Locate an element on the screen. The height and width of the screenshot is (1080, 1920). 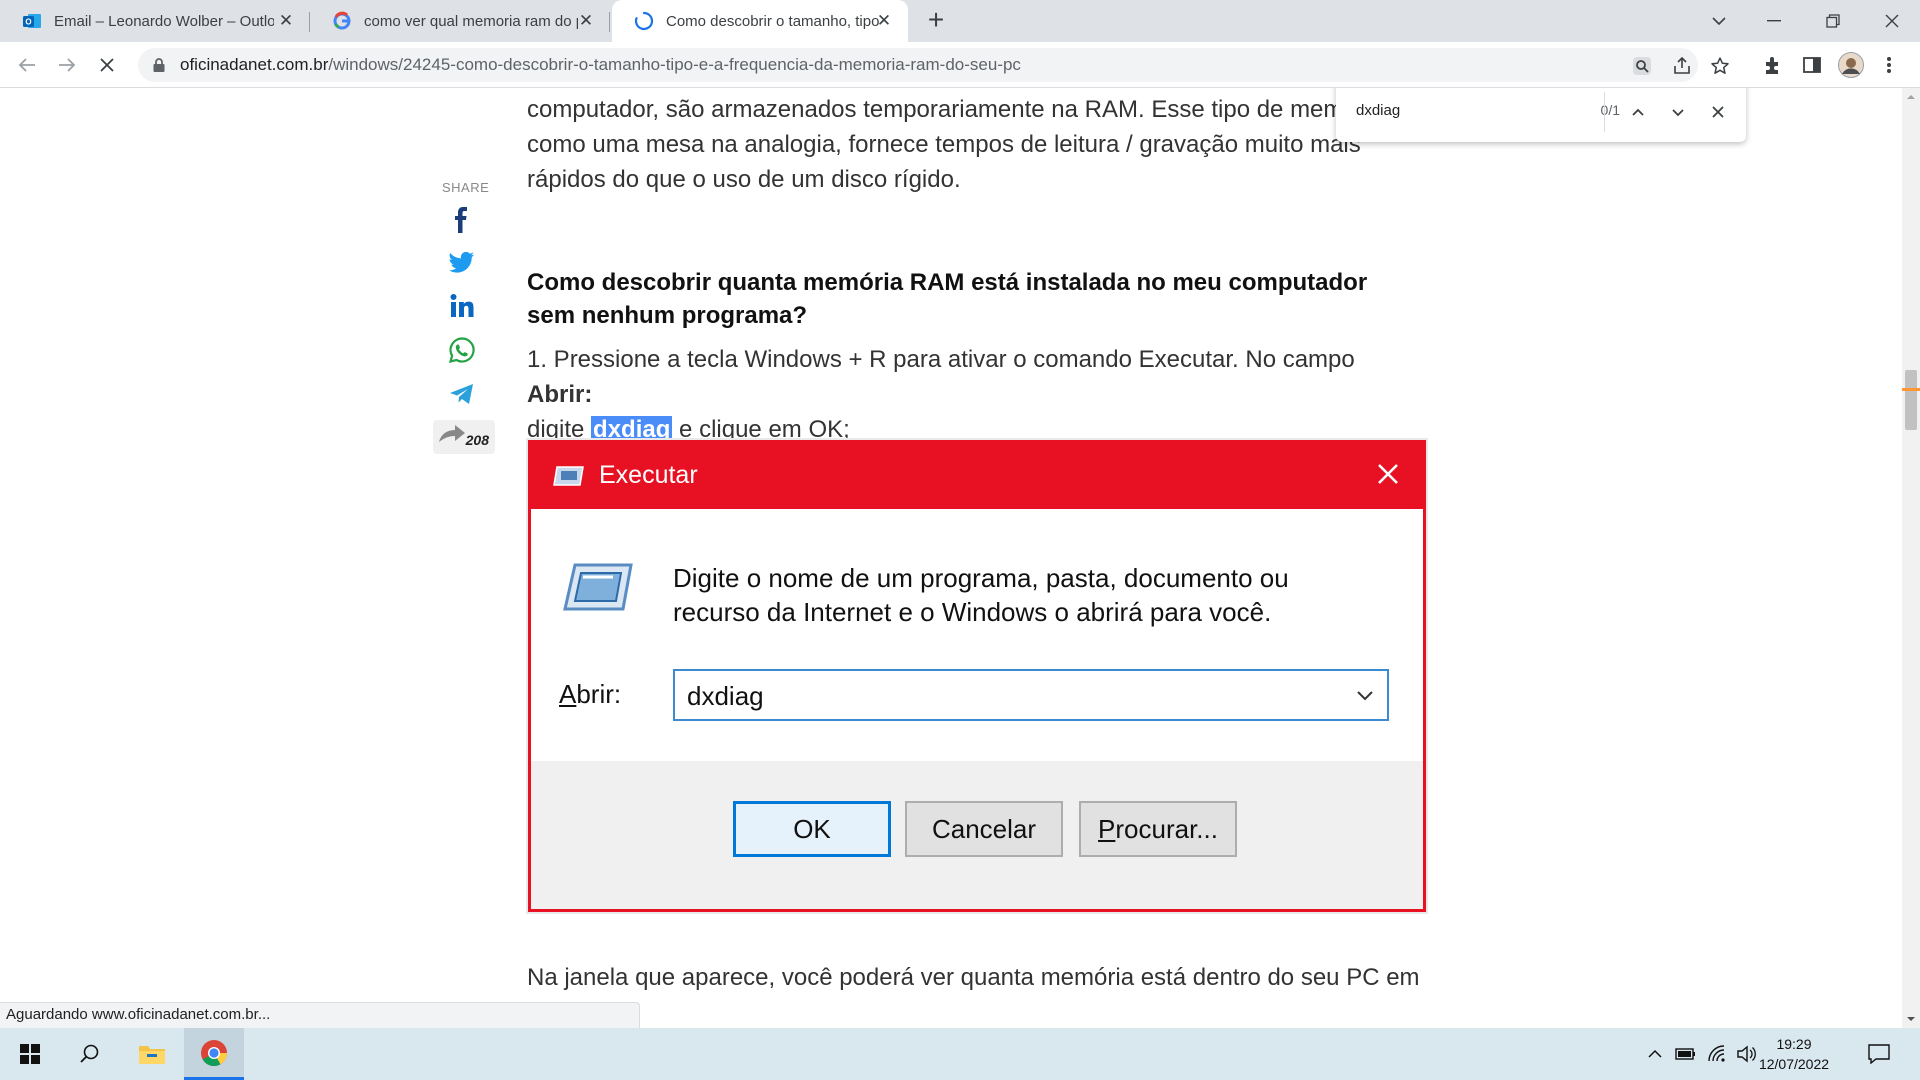
telegram-icon is located at coordinates (462, 394).